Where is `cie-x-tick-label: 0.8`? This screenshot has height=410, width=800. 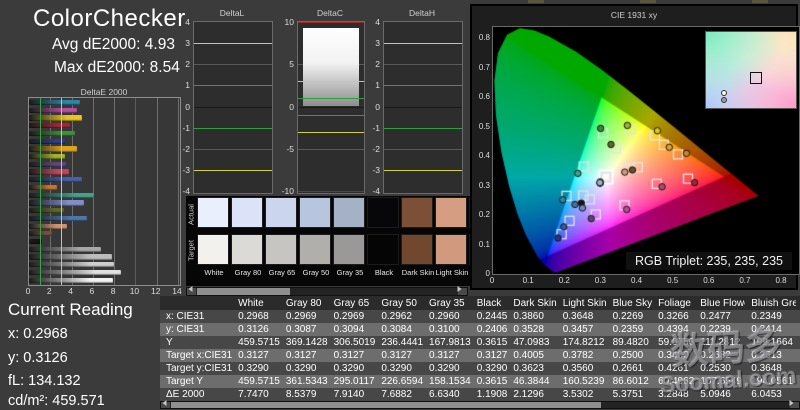
cie-x-tick-label: 0.8 is located at coordinates (781, 280).